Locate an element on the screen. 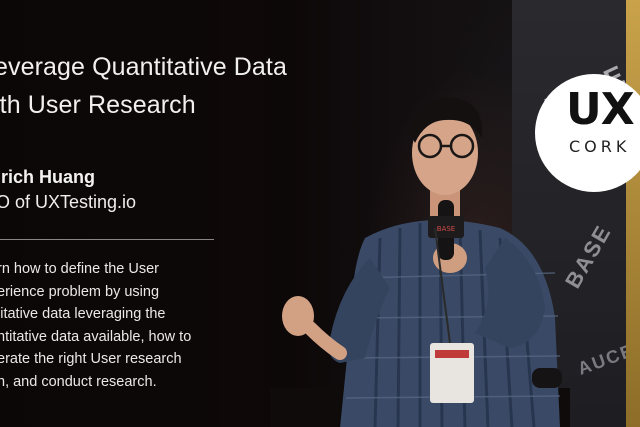 The image size is (640, 427). logo-sub-text: CORK is located at coordinates (600, 146).